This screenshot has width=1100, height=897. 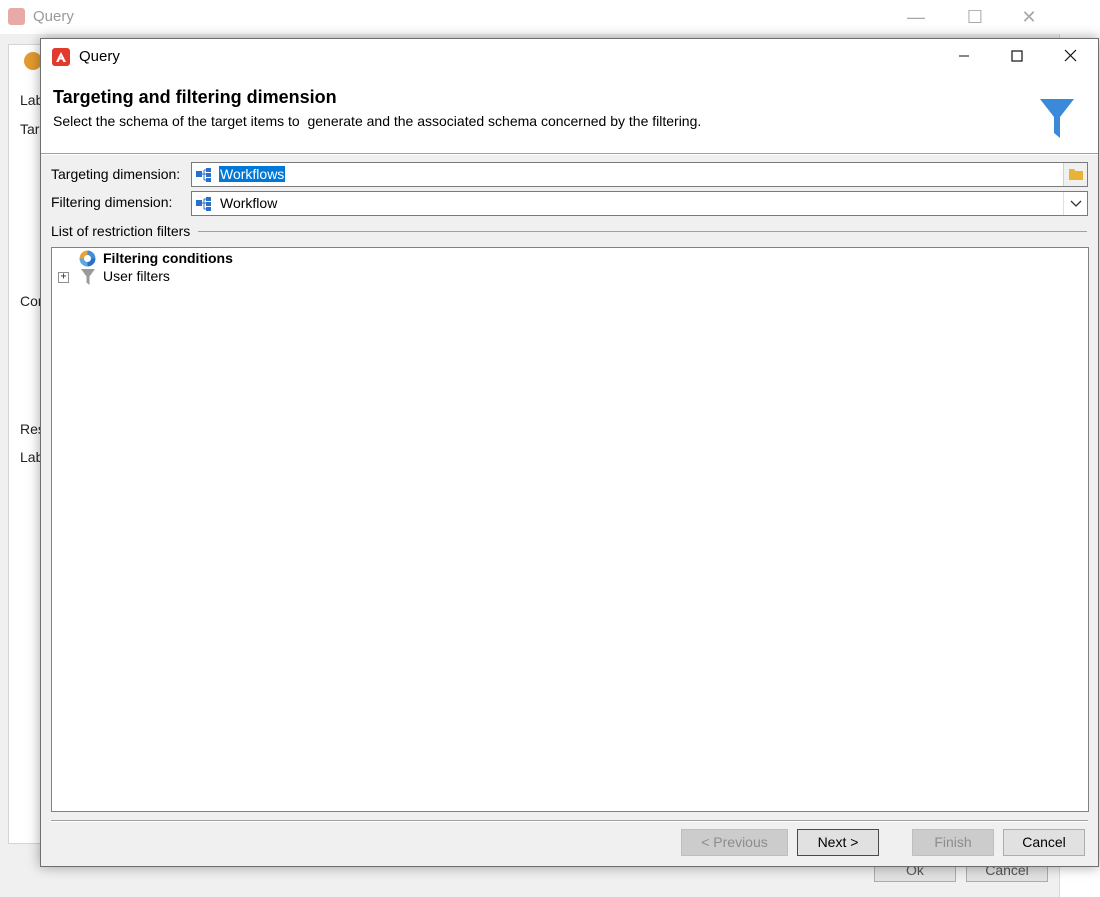 What do you see at coordinates (838, 842) in the screenshot?
I see `next-button: Next >` at bounding box center [838, 842].